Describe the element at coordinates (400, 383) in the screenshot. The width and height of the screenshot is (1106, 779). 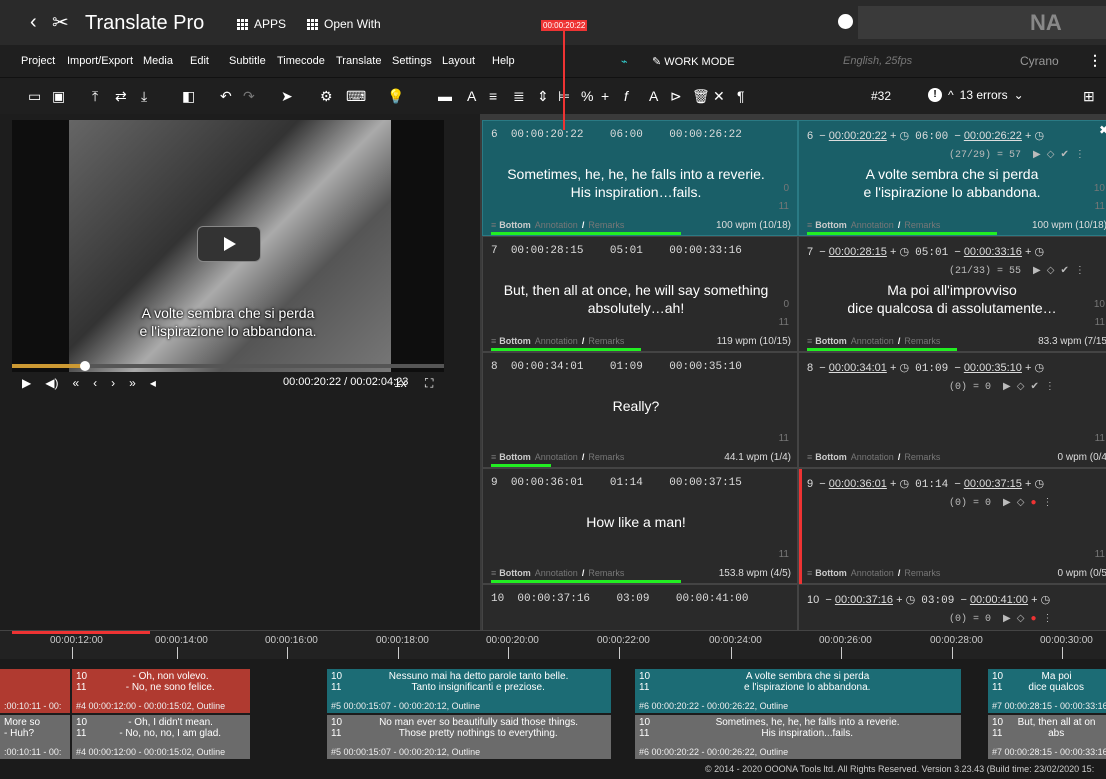
I see `playback-rate: 1x` at that location.